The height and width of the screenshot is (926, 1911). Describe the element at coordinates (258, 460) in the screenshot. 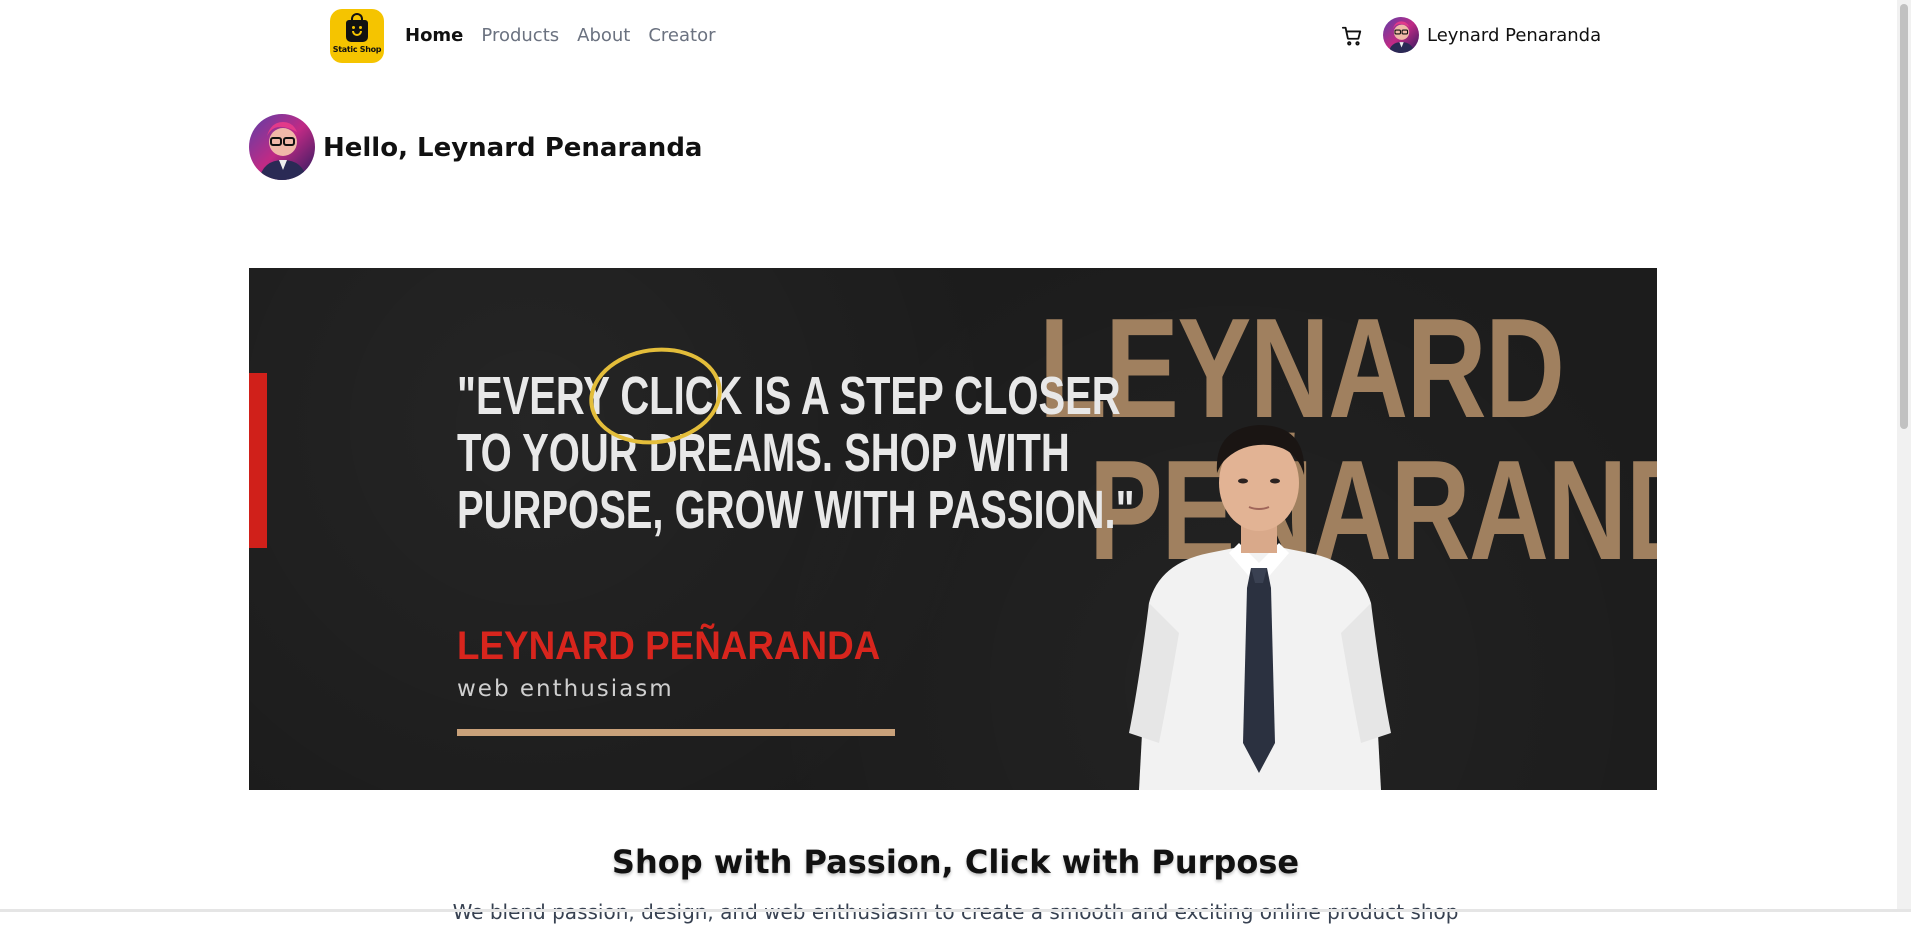

I see `banner-red-accent` at that location.